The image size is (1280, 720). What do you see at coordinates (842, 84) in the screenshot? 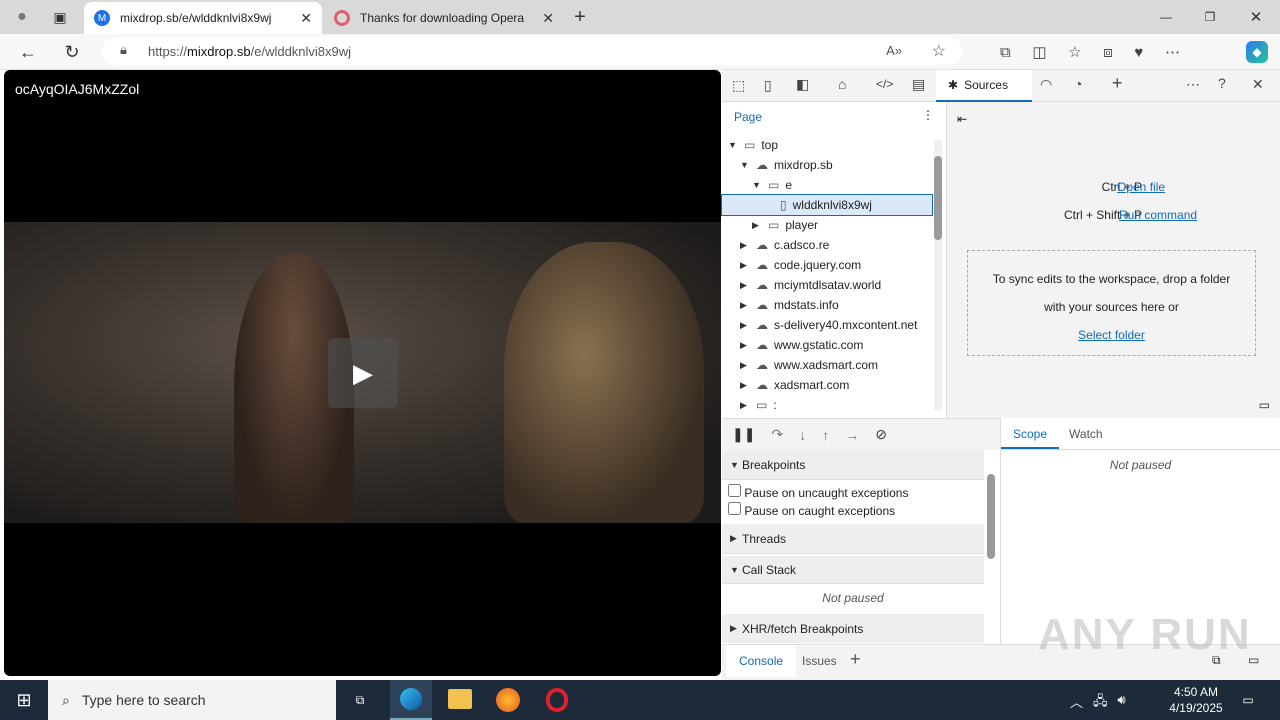
I see `welcome-icon: ⌂` at bounding box center [842, 84].